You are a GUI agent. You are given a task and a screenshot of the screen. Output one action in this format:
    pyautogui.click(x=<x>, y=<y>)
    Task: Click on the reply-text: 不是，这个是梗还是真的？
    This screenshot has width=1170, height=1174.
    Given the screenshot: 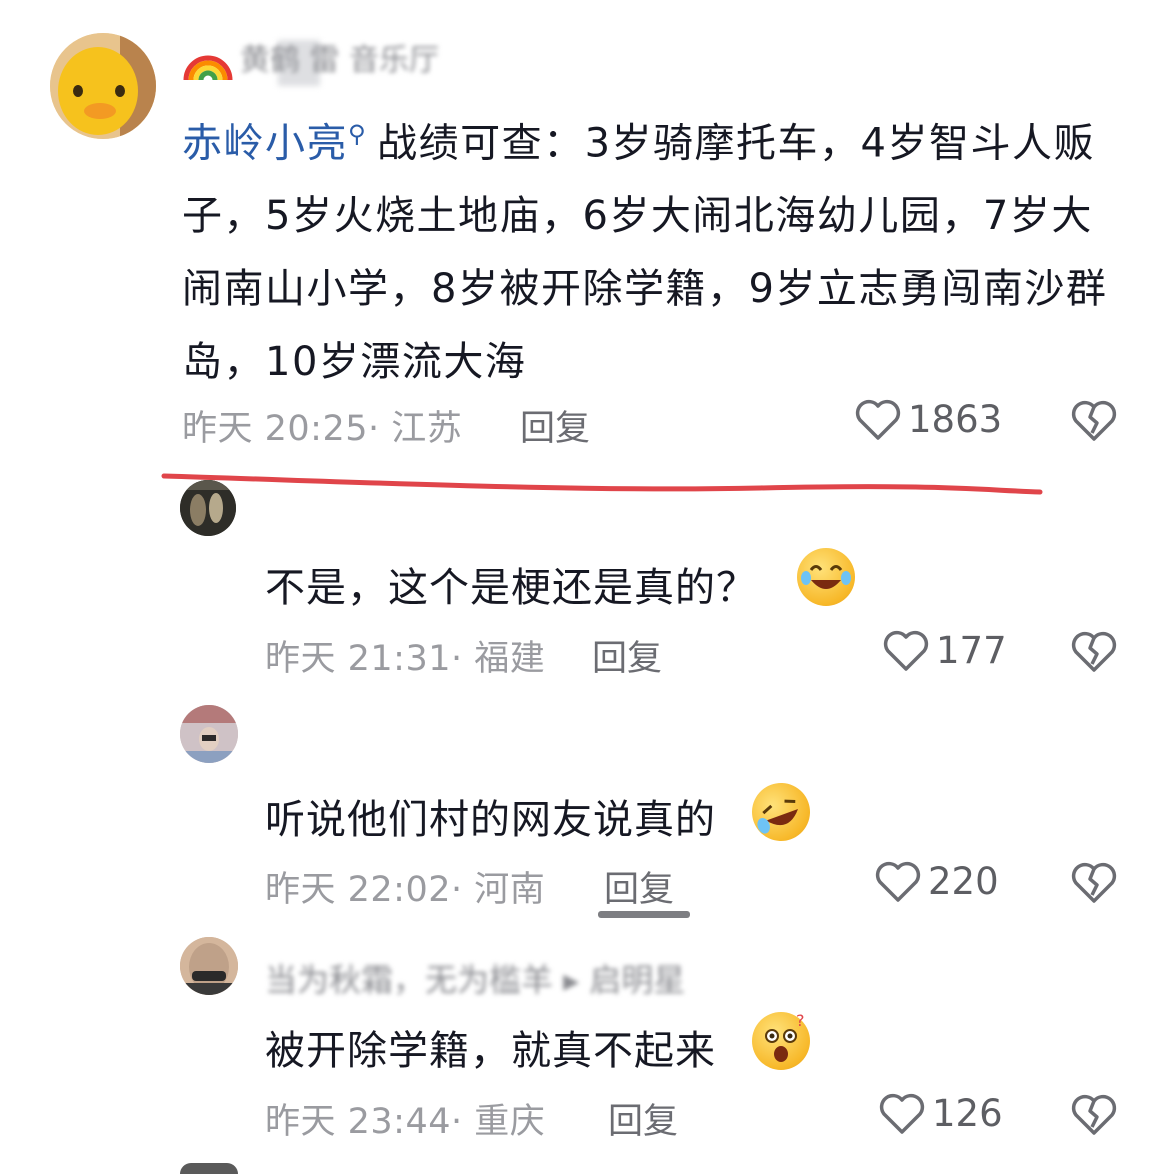 What is the action you would take?
    pyautogui.click(x=511, y=588)
    